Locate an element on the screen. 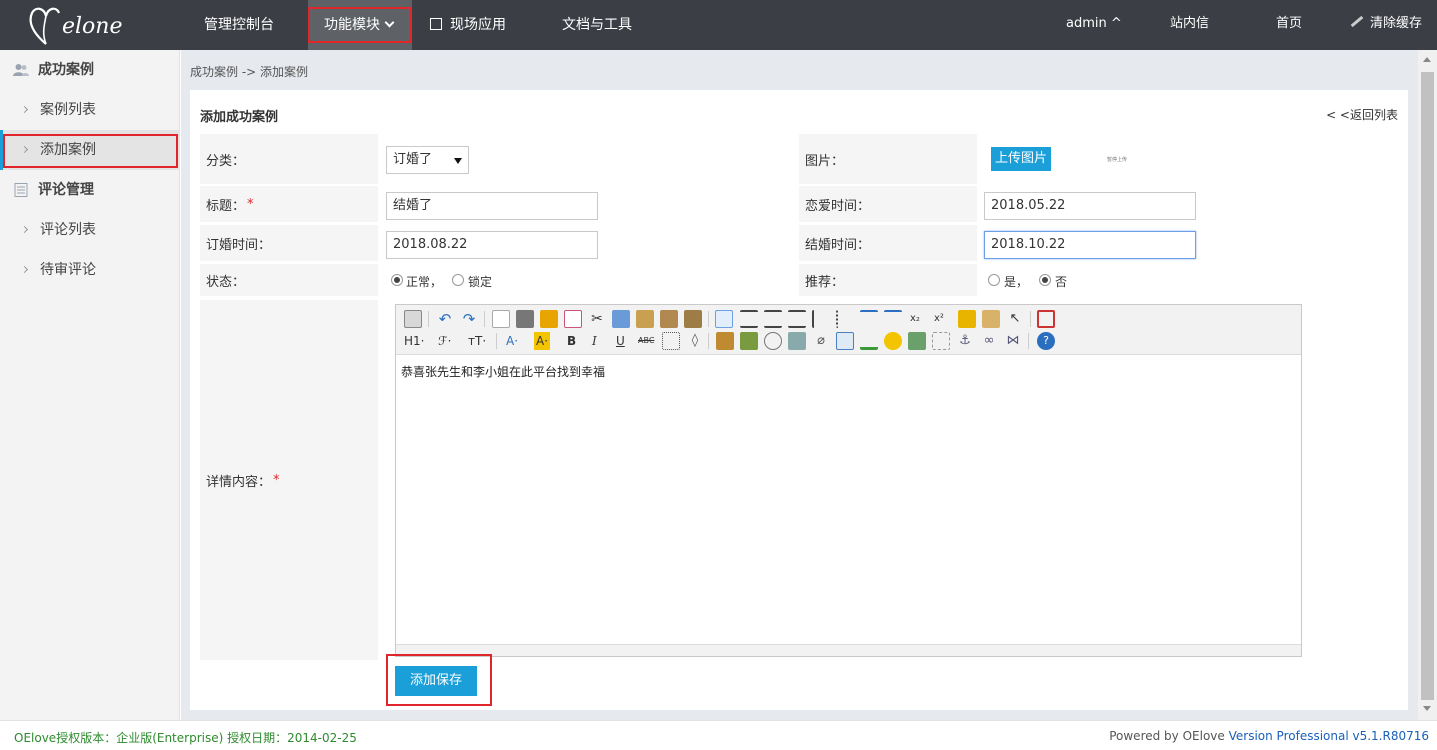 This screenshot has height=750, width=1437. home-label: 首页 is located at coordinates (1289, 23).